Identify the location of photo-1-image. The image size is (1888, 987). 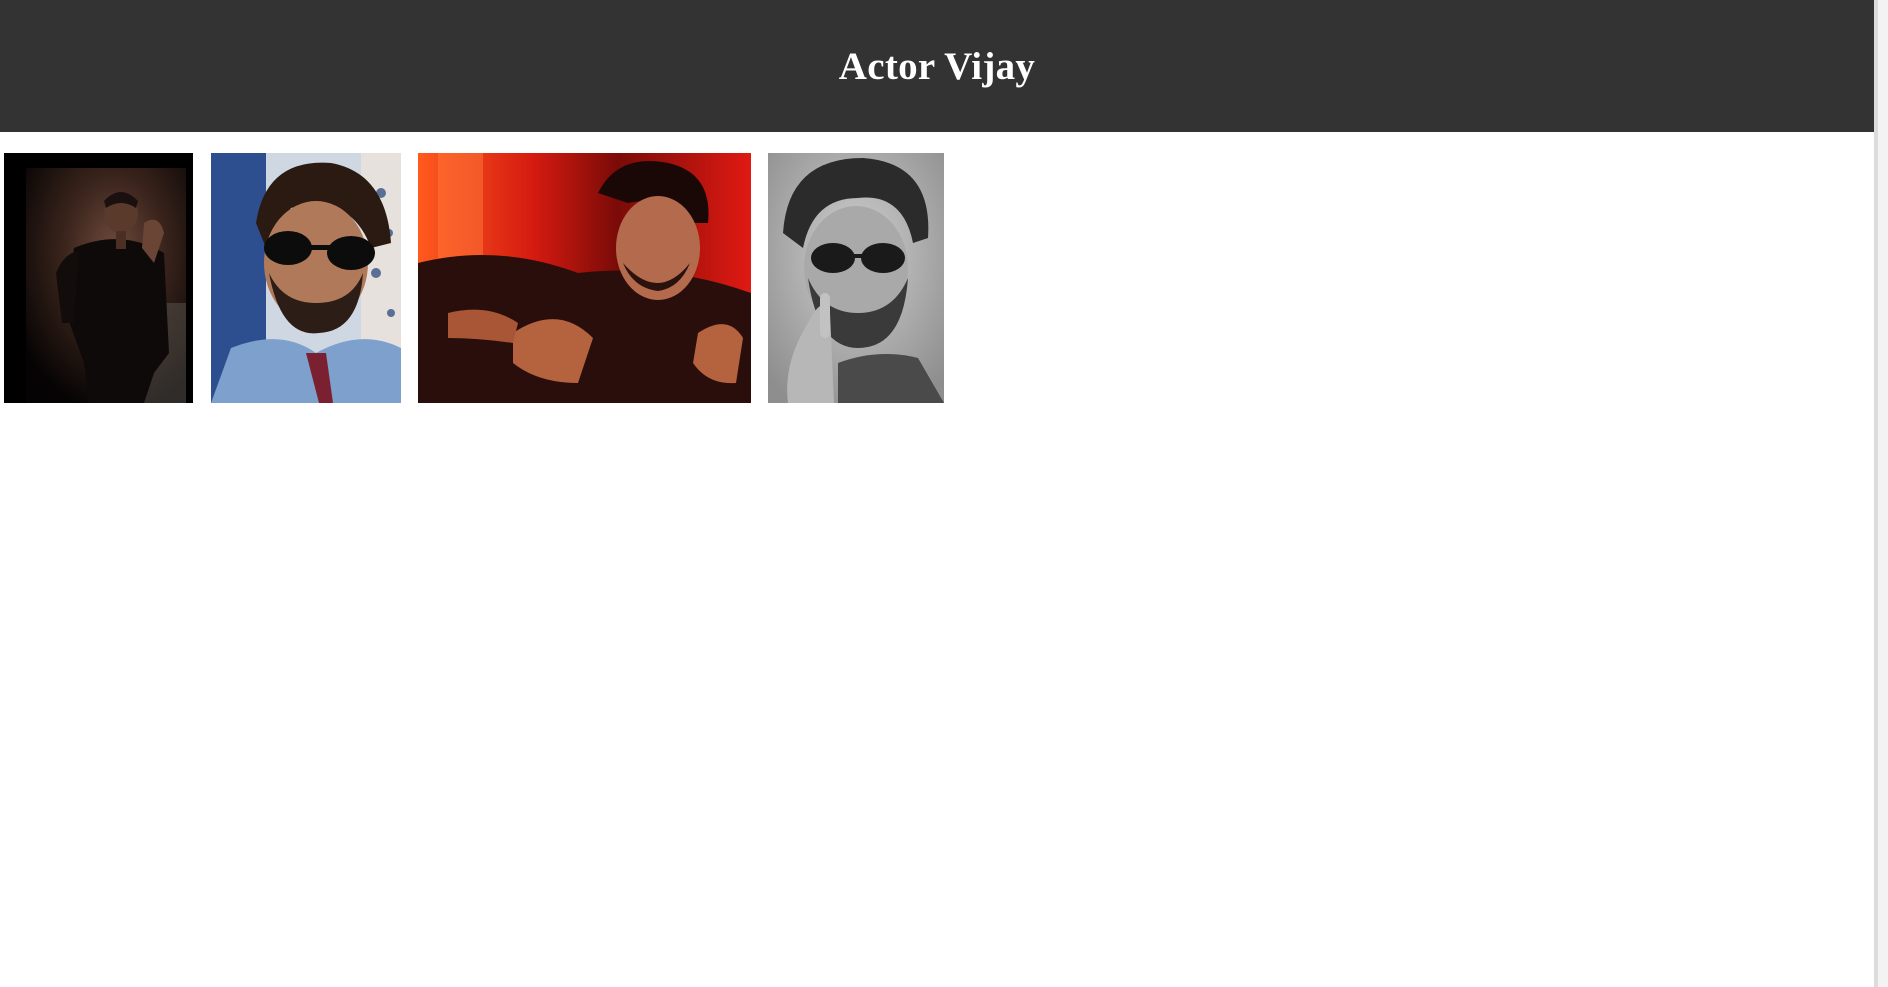
(98, 278).